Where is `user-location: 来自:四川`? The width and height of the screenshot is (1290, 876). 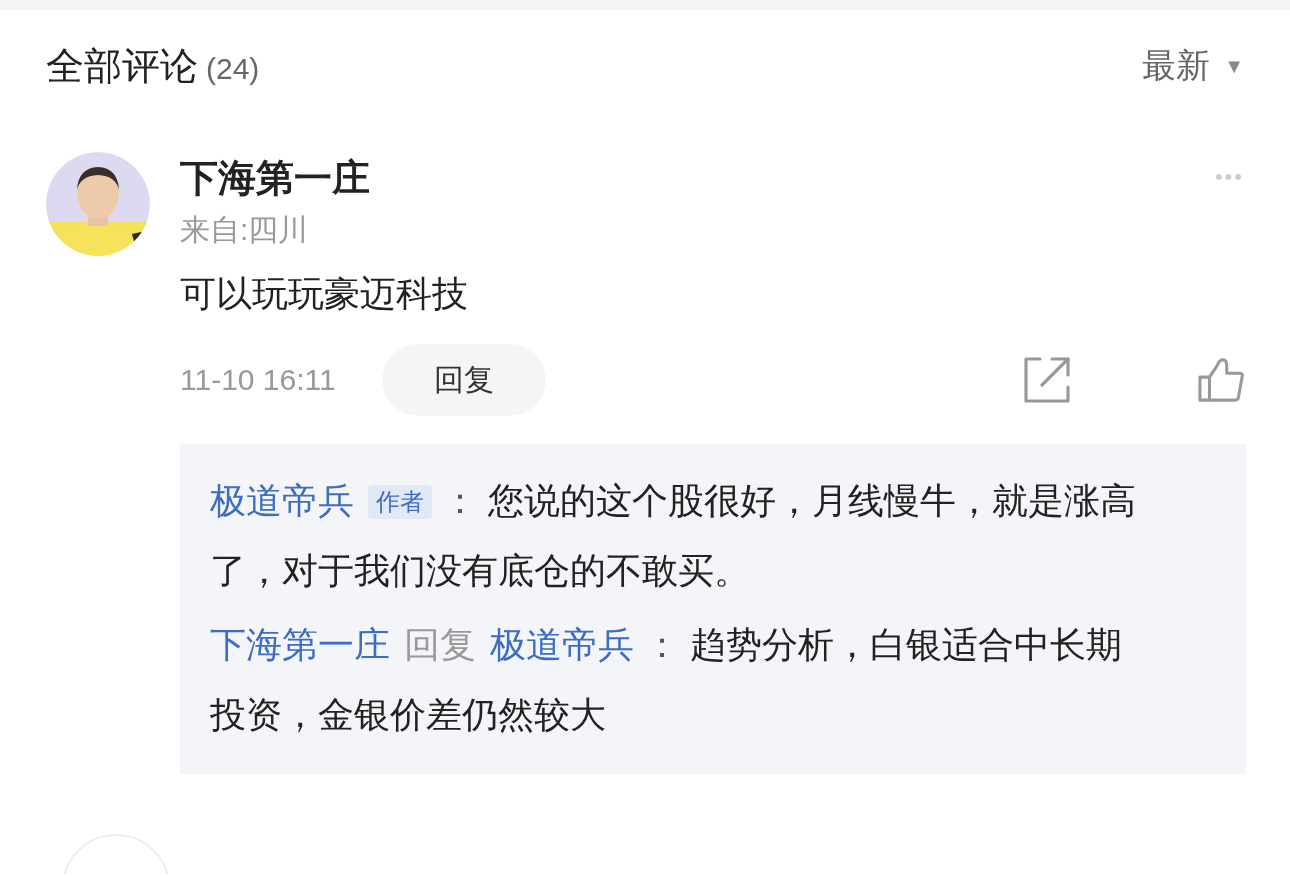
user-location: 来自:四川 is located at coordinates (245, 230).